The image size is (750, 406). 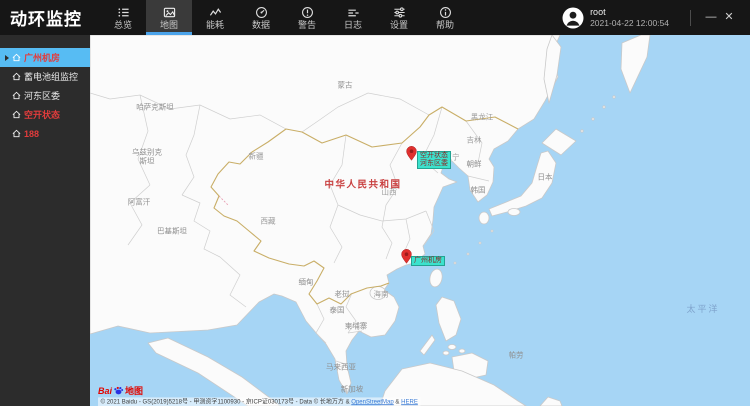 What do you see at coordinates (261, 12) in the screenshot?
I see `gauge-icon` at bounding box center [261, 12].